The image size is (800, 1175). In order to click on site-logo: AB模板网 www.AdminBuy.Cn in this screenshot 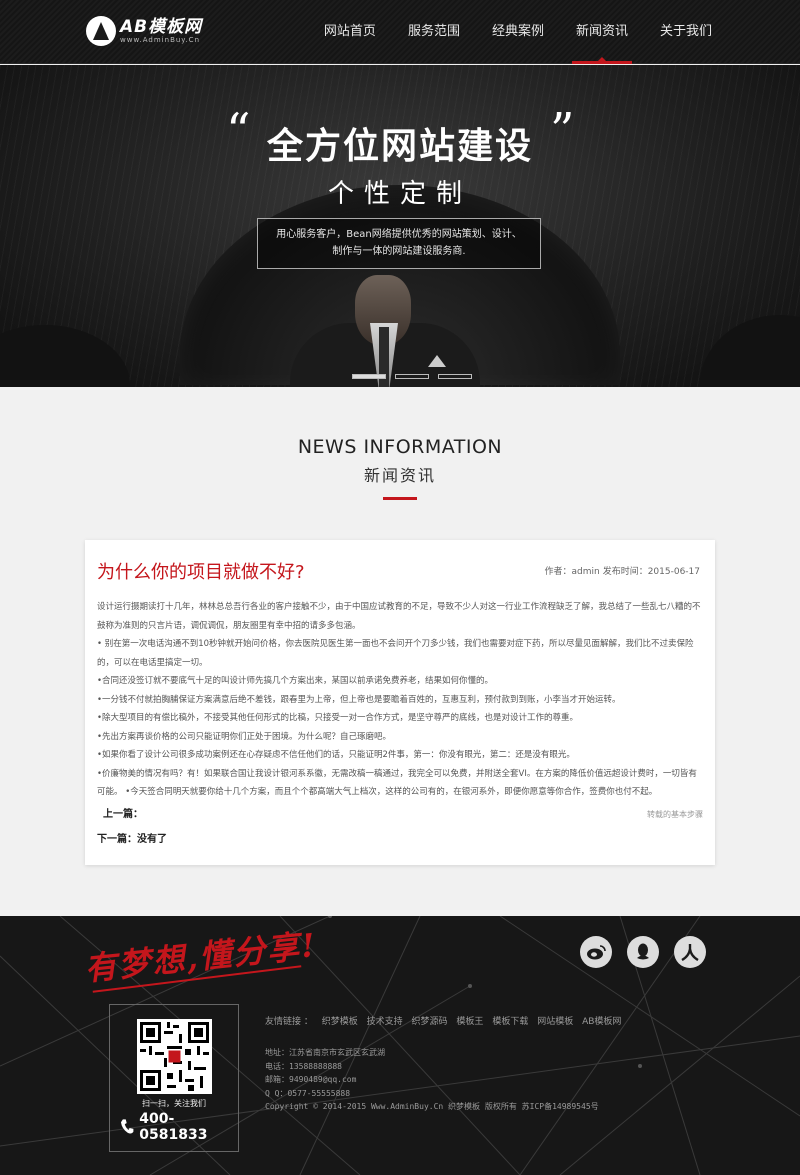, I will do `click(144, 31)`.